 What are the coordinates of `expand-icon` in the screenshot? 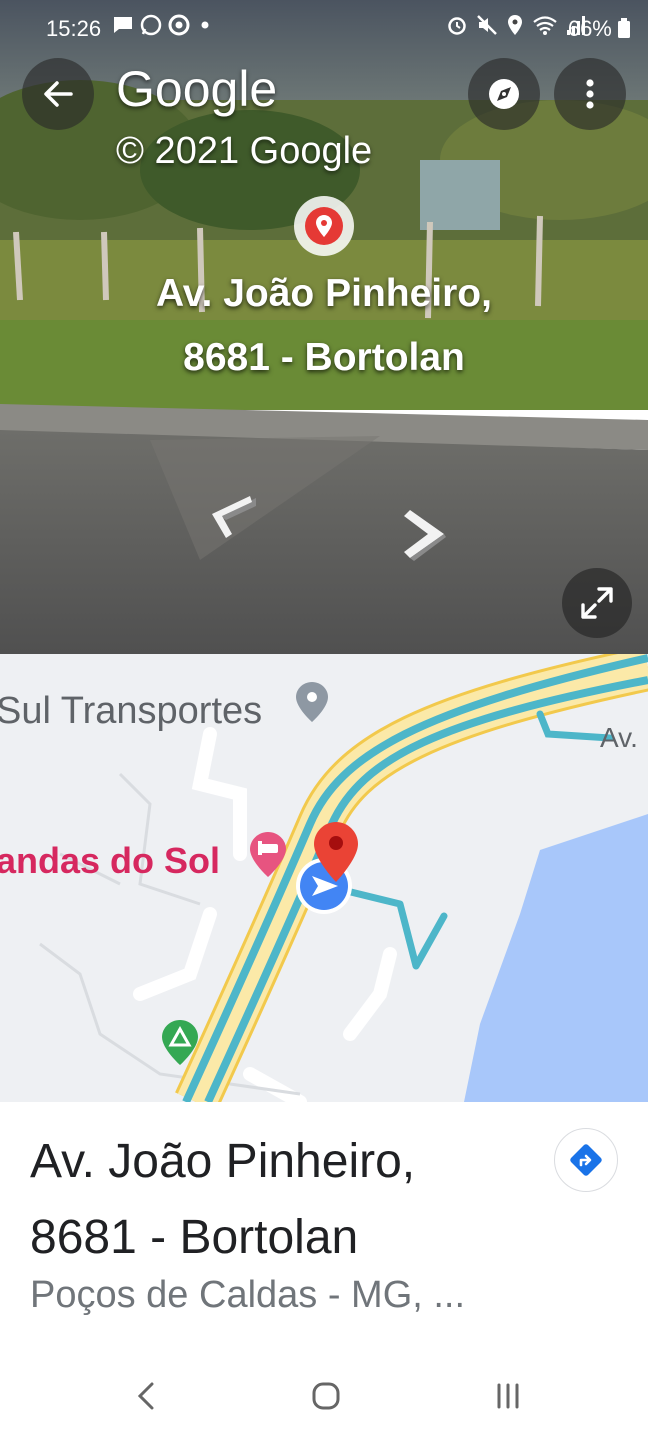 It's located at (597, 603).